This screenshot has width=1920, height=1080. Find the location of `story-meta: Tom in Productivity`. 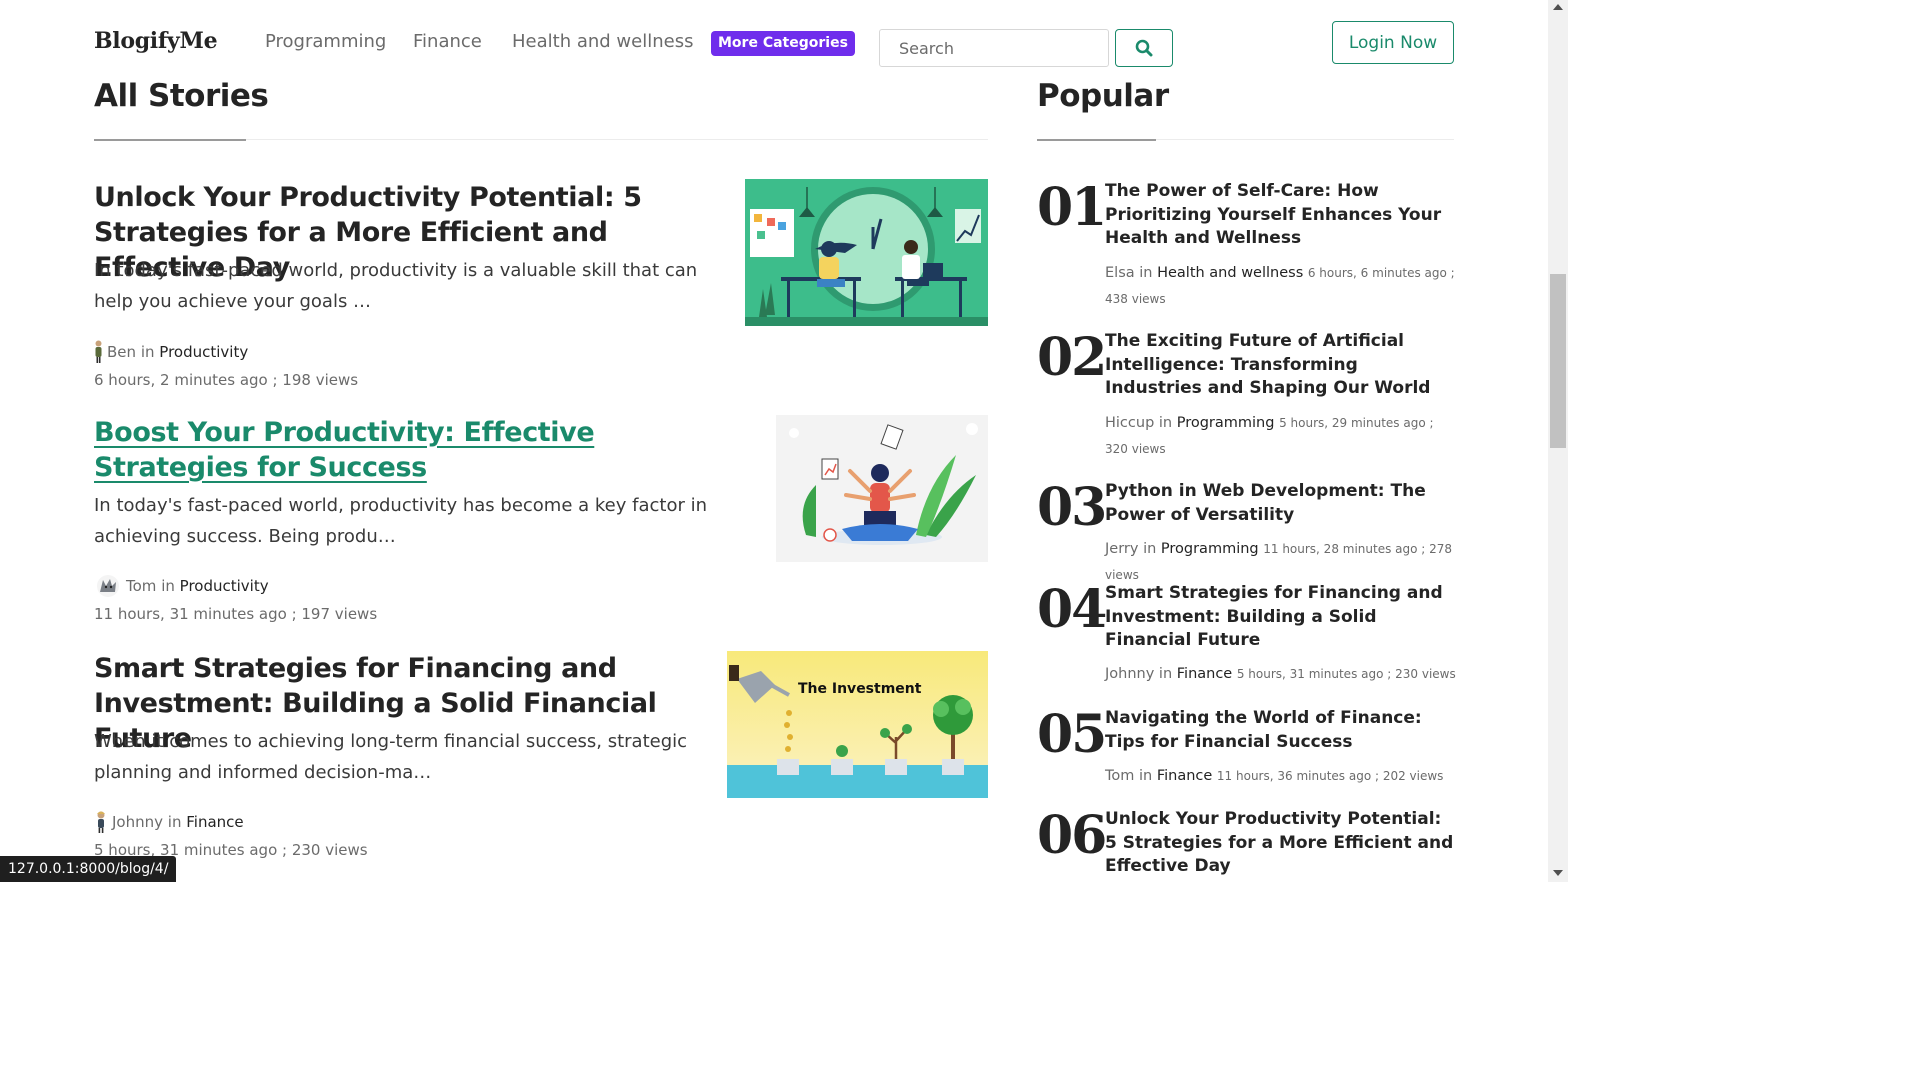

story-meta: Tom in Productivity is located at coordinates (181, 586).